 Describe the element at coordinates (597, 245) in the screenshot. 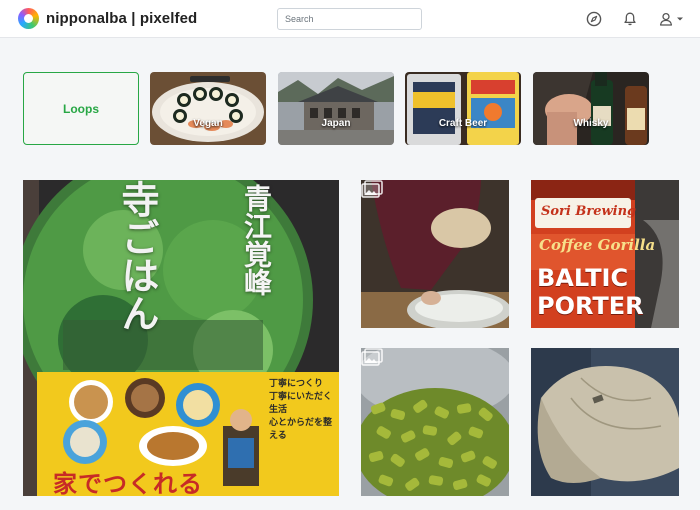

I see `beer-name: Coffee Gorilla` at that location.